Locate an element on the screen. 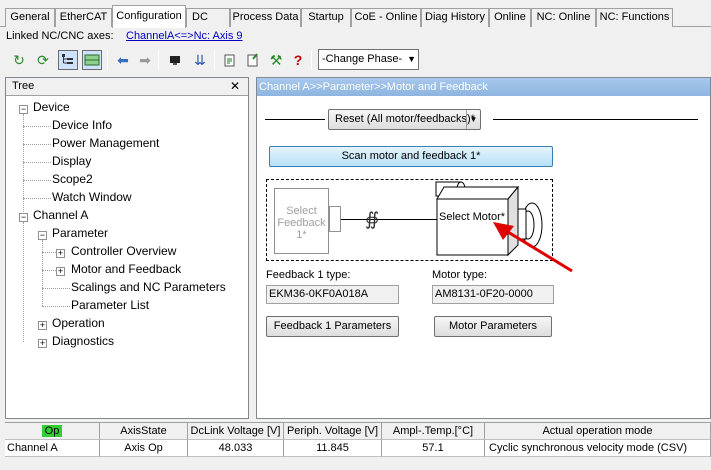  status-cell-periph: 11.845 is located at coordinates (333, 448).